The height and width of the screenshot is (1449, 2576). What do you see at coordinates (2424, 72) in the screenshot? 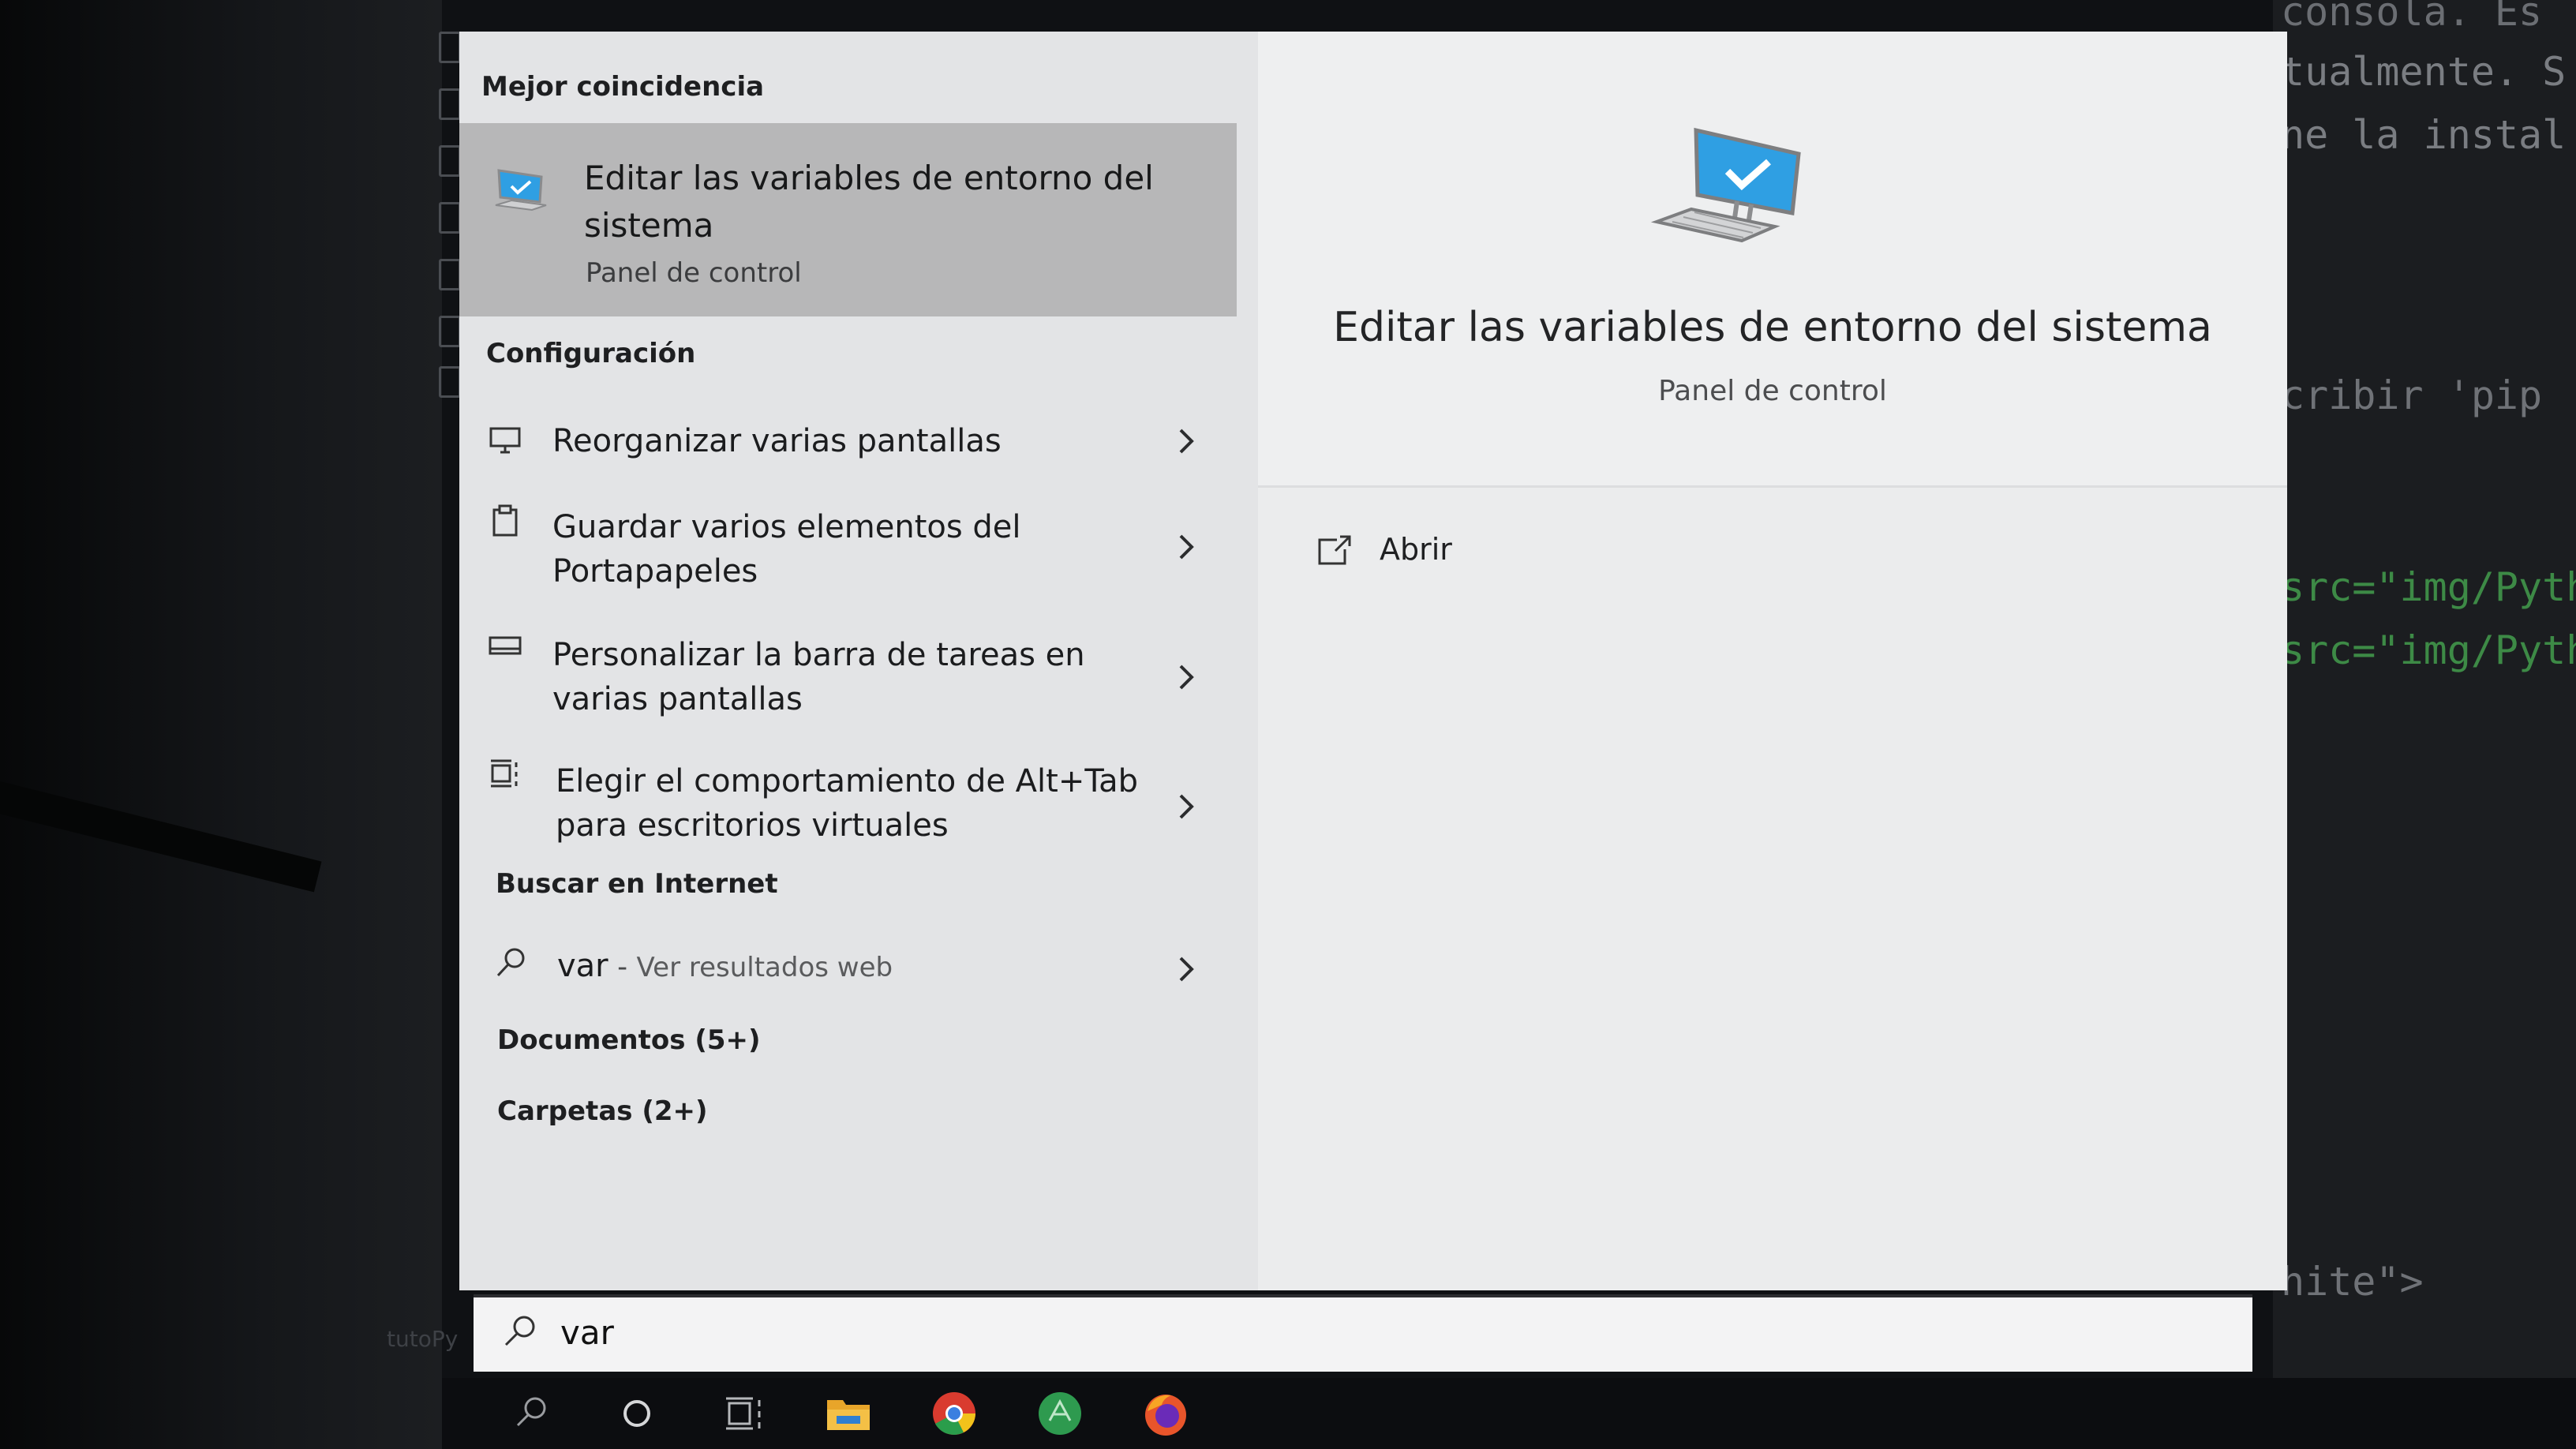
I see `code-line: tualmente. S` at bounding box center [2424, 72].